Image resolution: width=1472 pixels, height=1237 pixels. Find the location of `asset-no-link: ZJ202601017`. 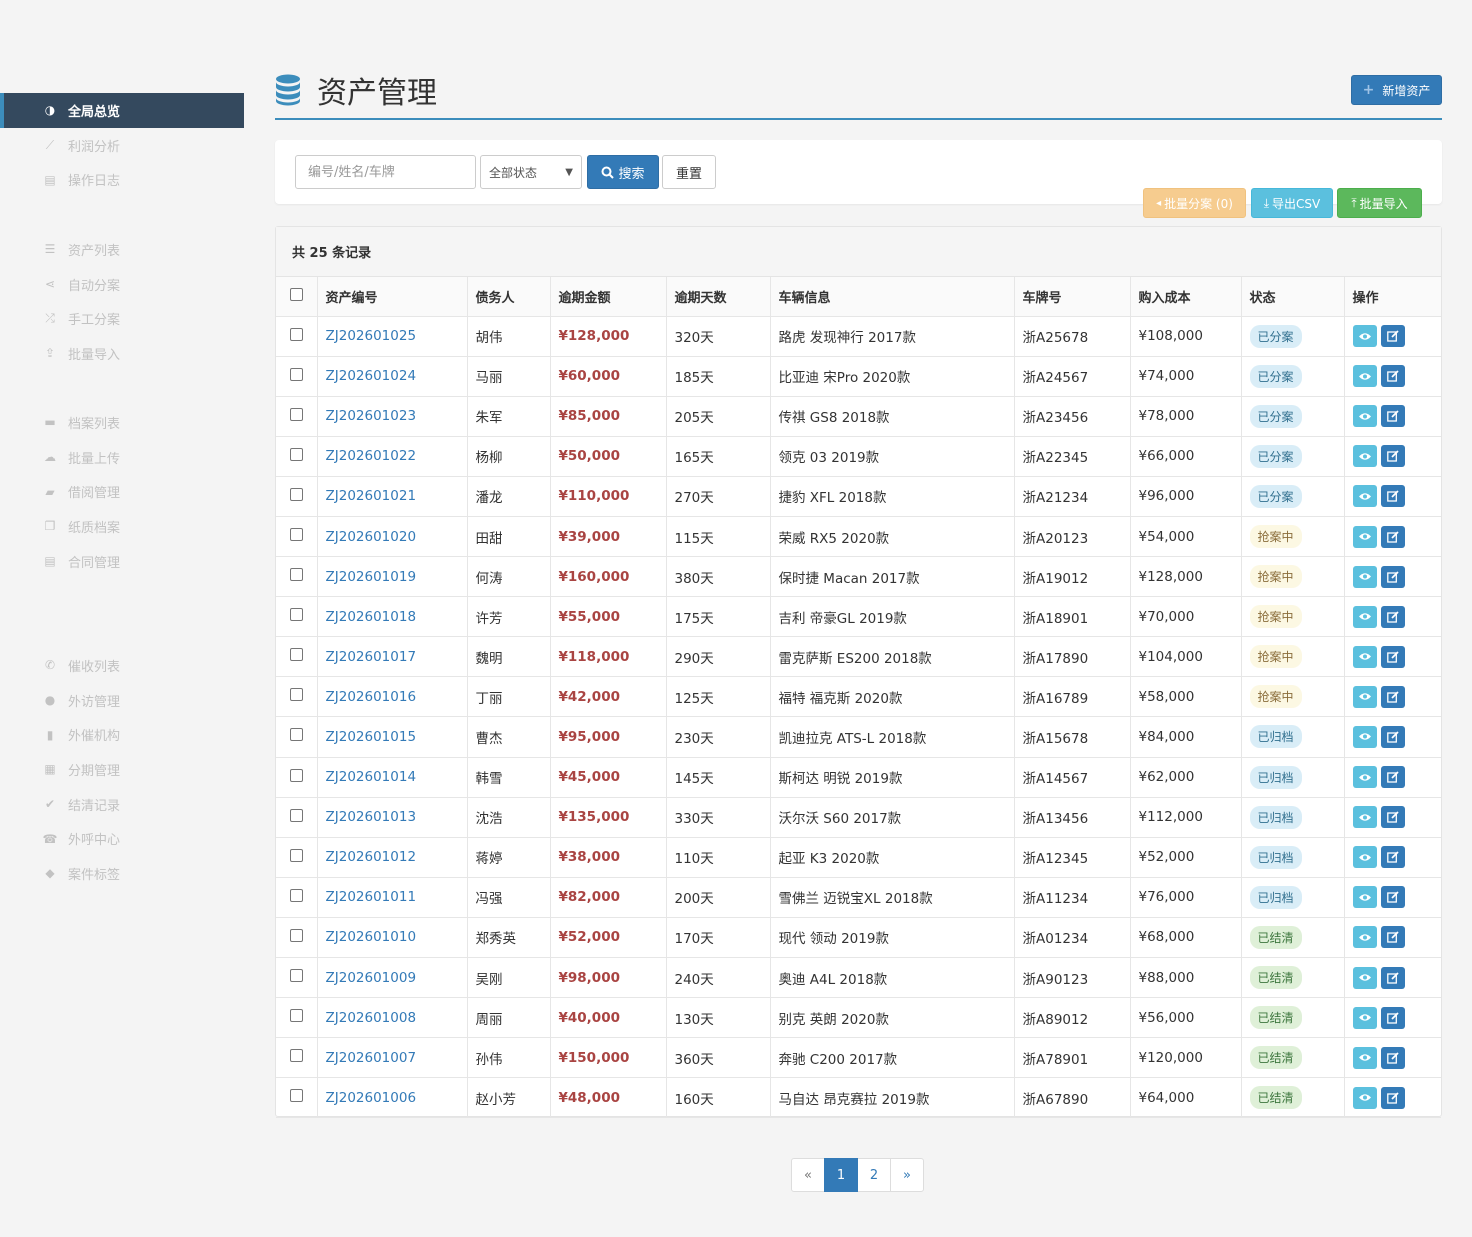

asset-no-link: ZJ202601017 is located at coordinates (371, 657).